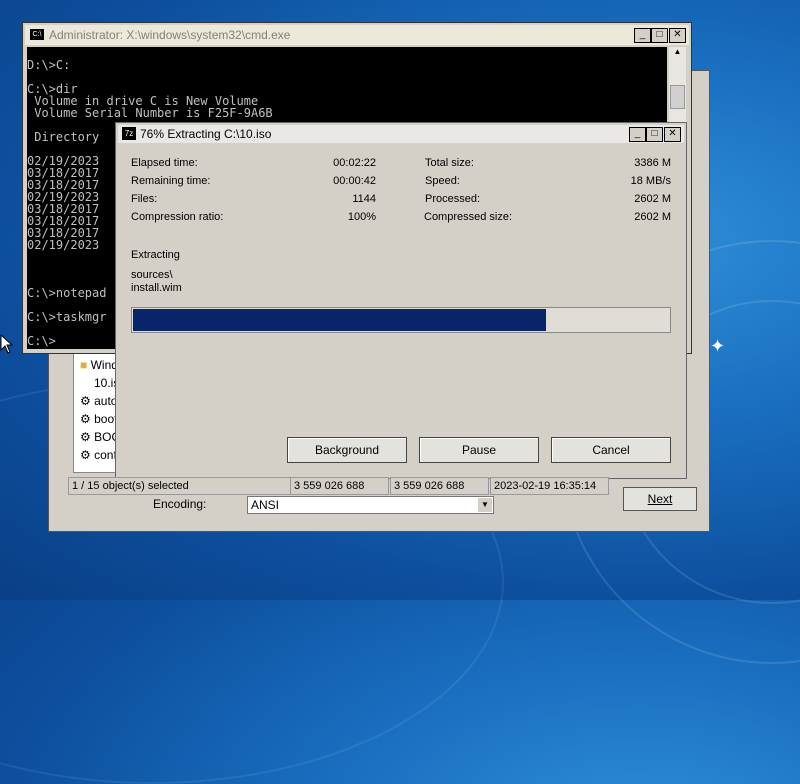 This screenshot has width=800, height=784. What do you see at coordinates (179, 486) in the screenshot?
I see `status-selected: 1 / 15 object(s) selected` at bounding box center [179, 486].